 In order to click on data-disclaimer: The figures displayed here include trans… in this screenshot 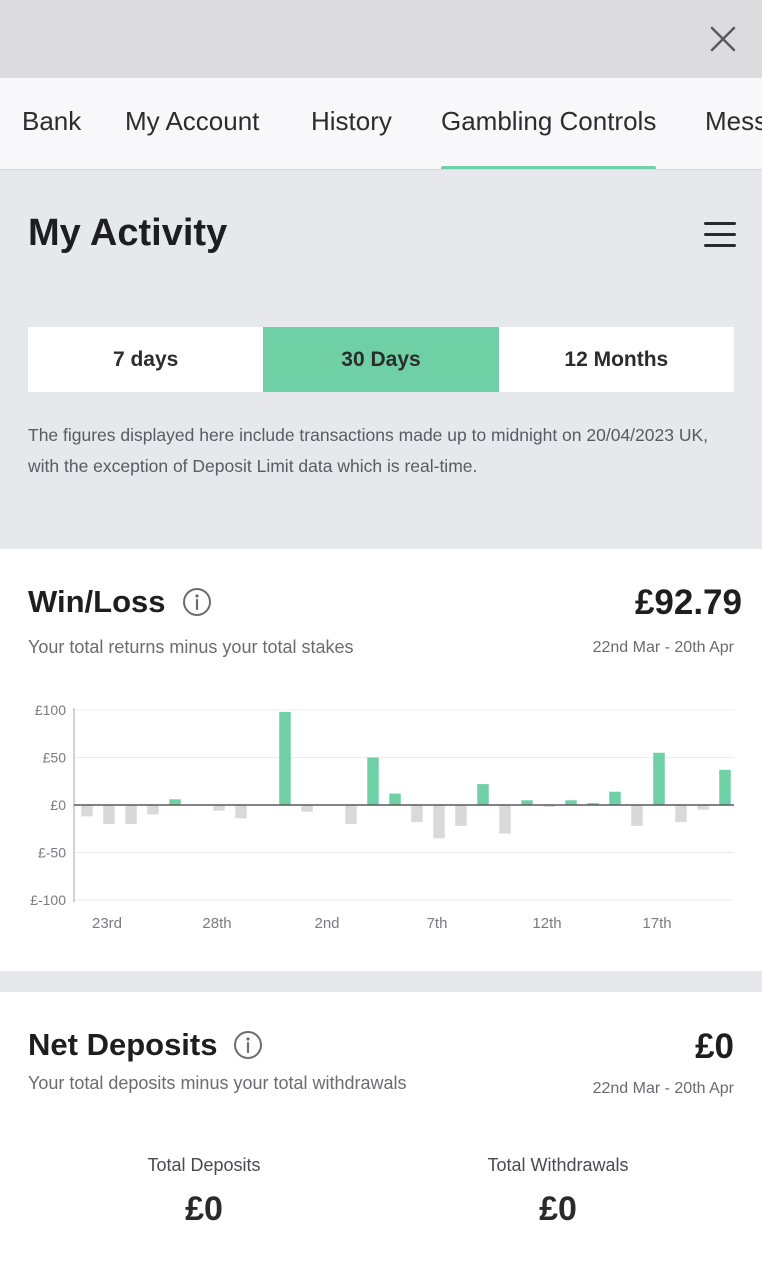, I will do `click(368, 450)`.